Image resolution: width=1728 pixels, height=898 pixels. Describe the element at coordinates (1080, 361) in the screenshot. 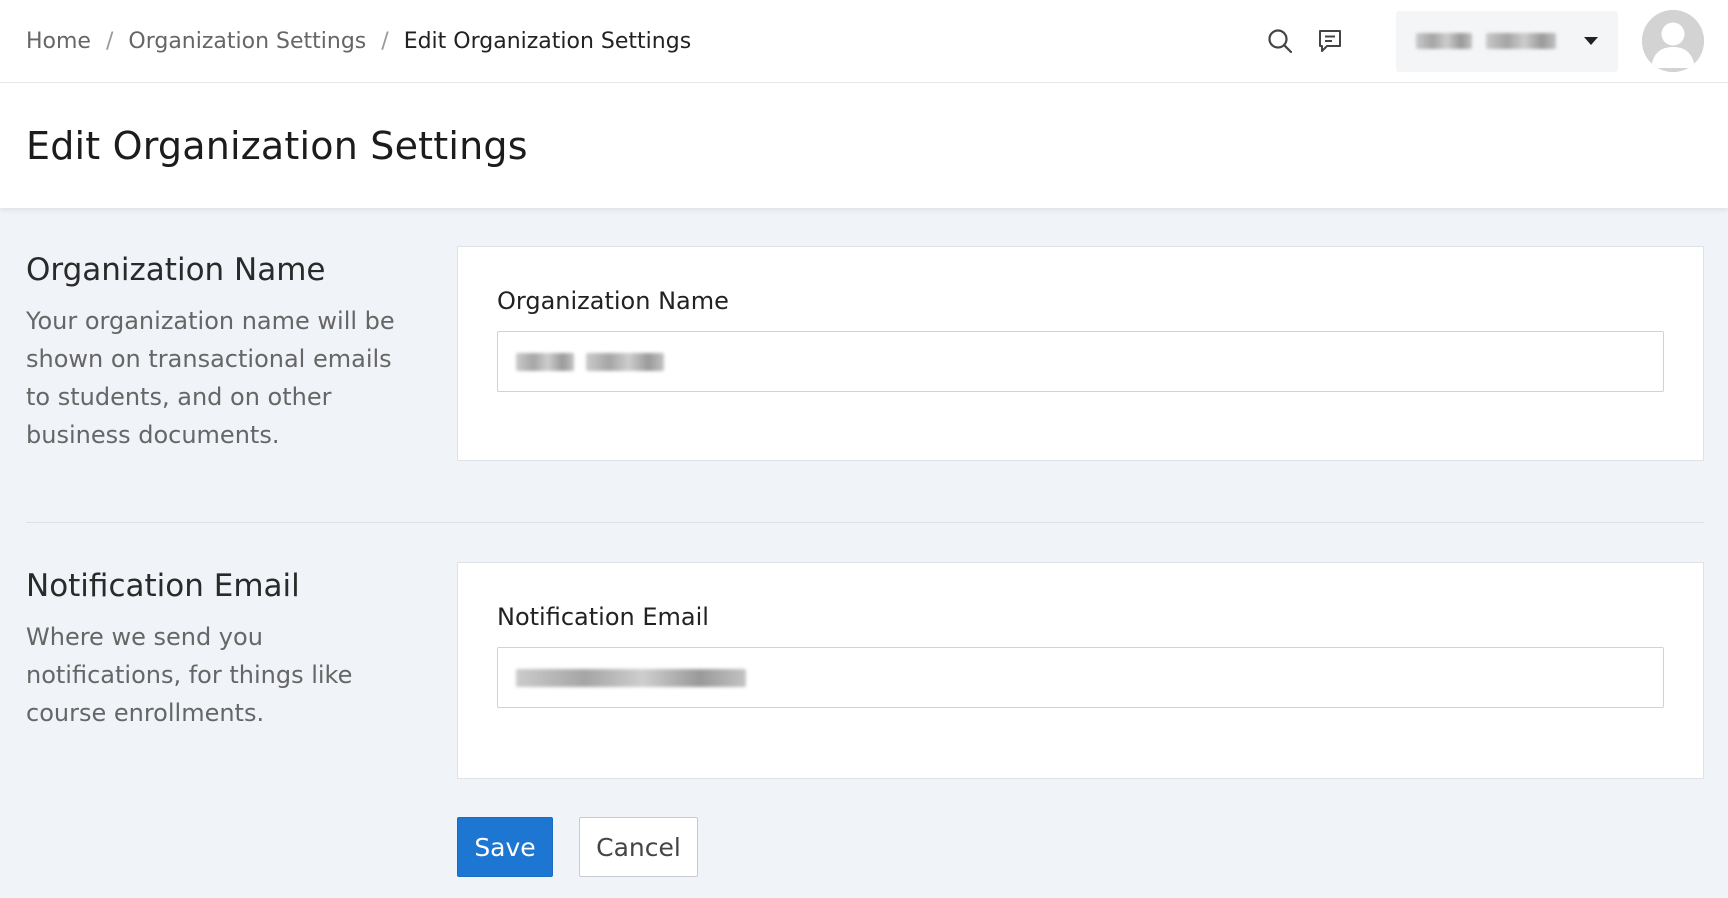

I see `organization-name-input` at that location.